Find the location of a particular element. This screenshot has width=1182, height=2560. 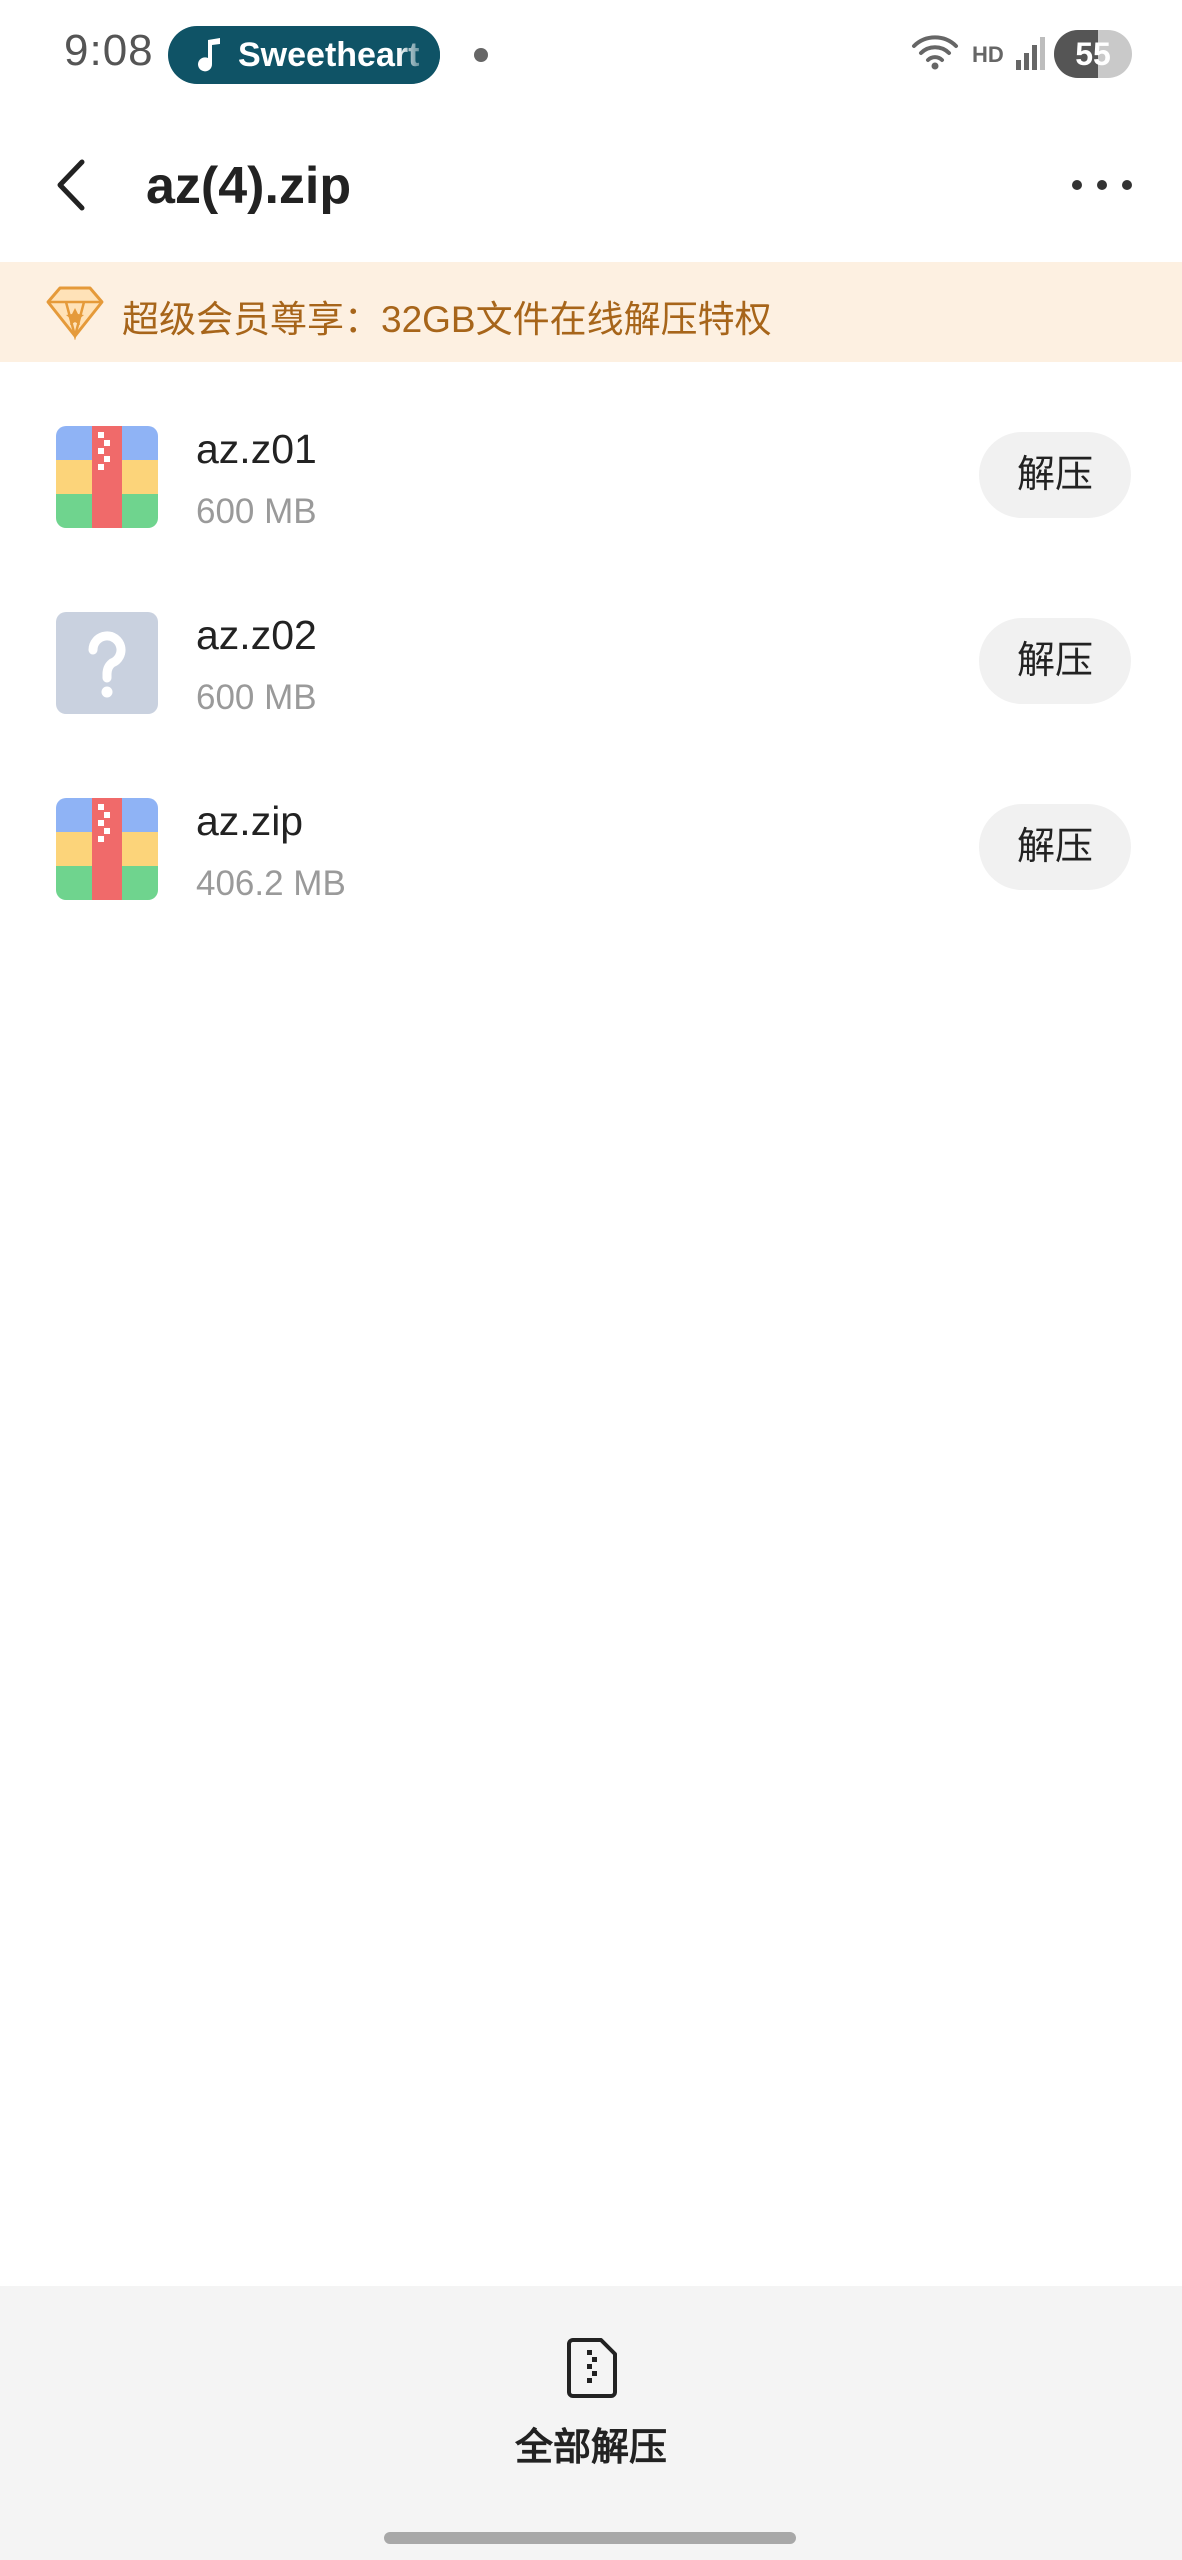

media-title: Sweetheart is located at coordinates (329, 55).